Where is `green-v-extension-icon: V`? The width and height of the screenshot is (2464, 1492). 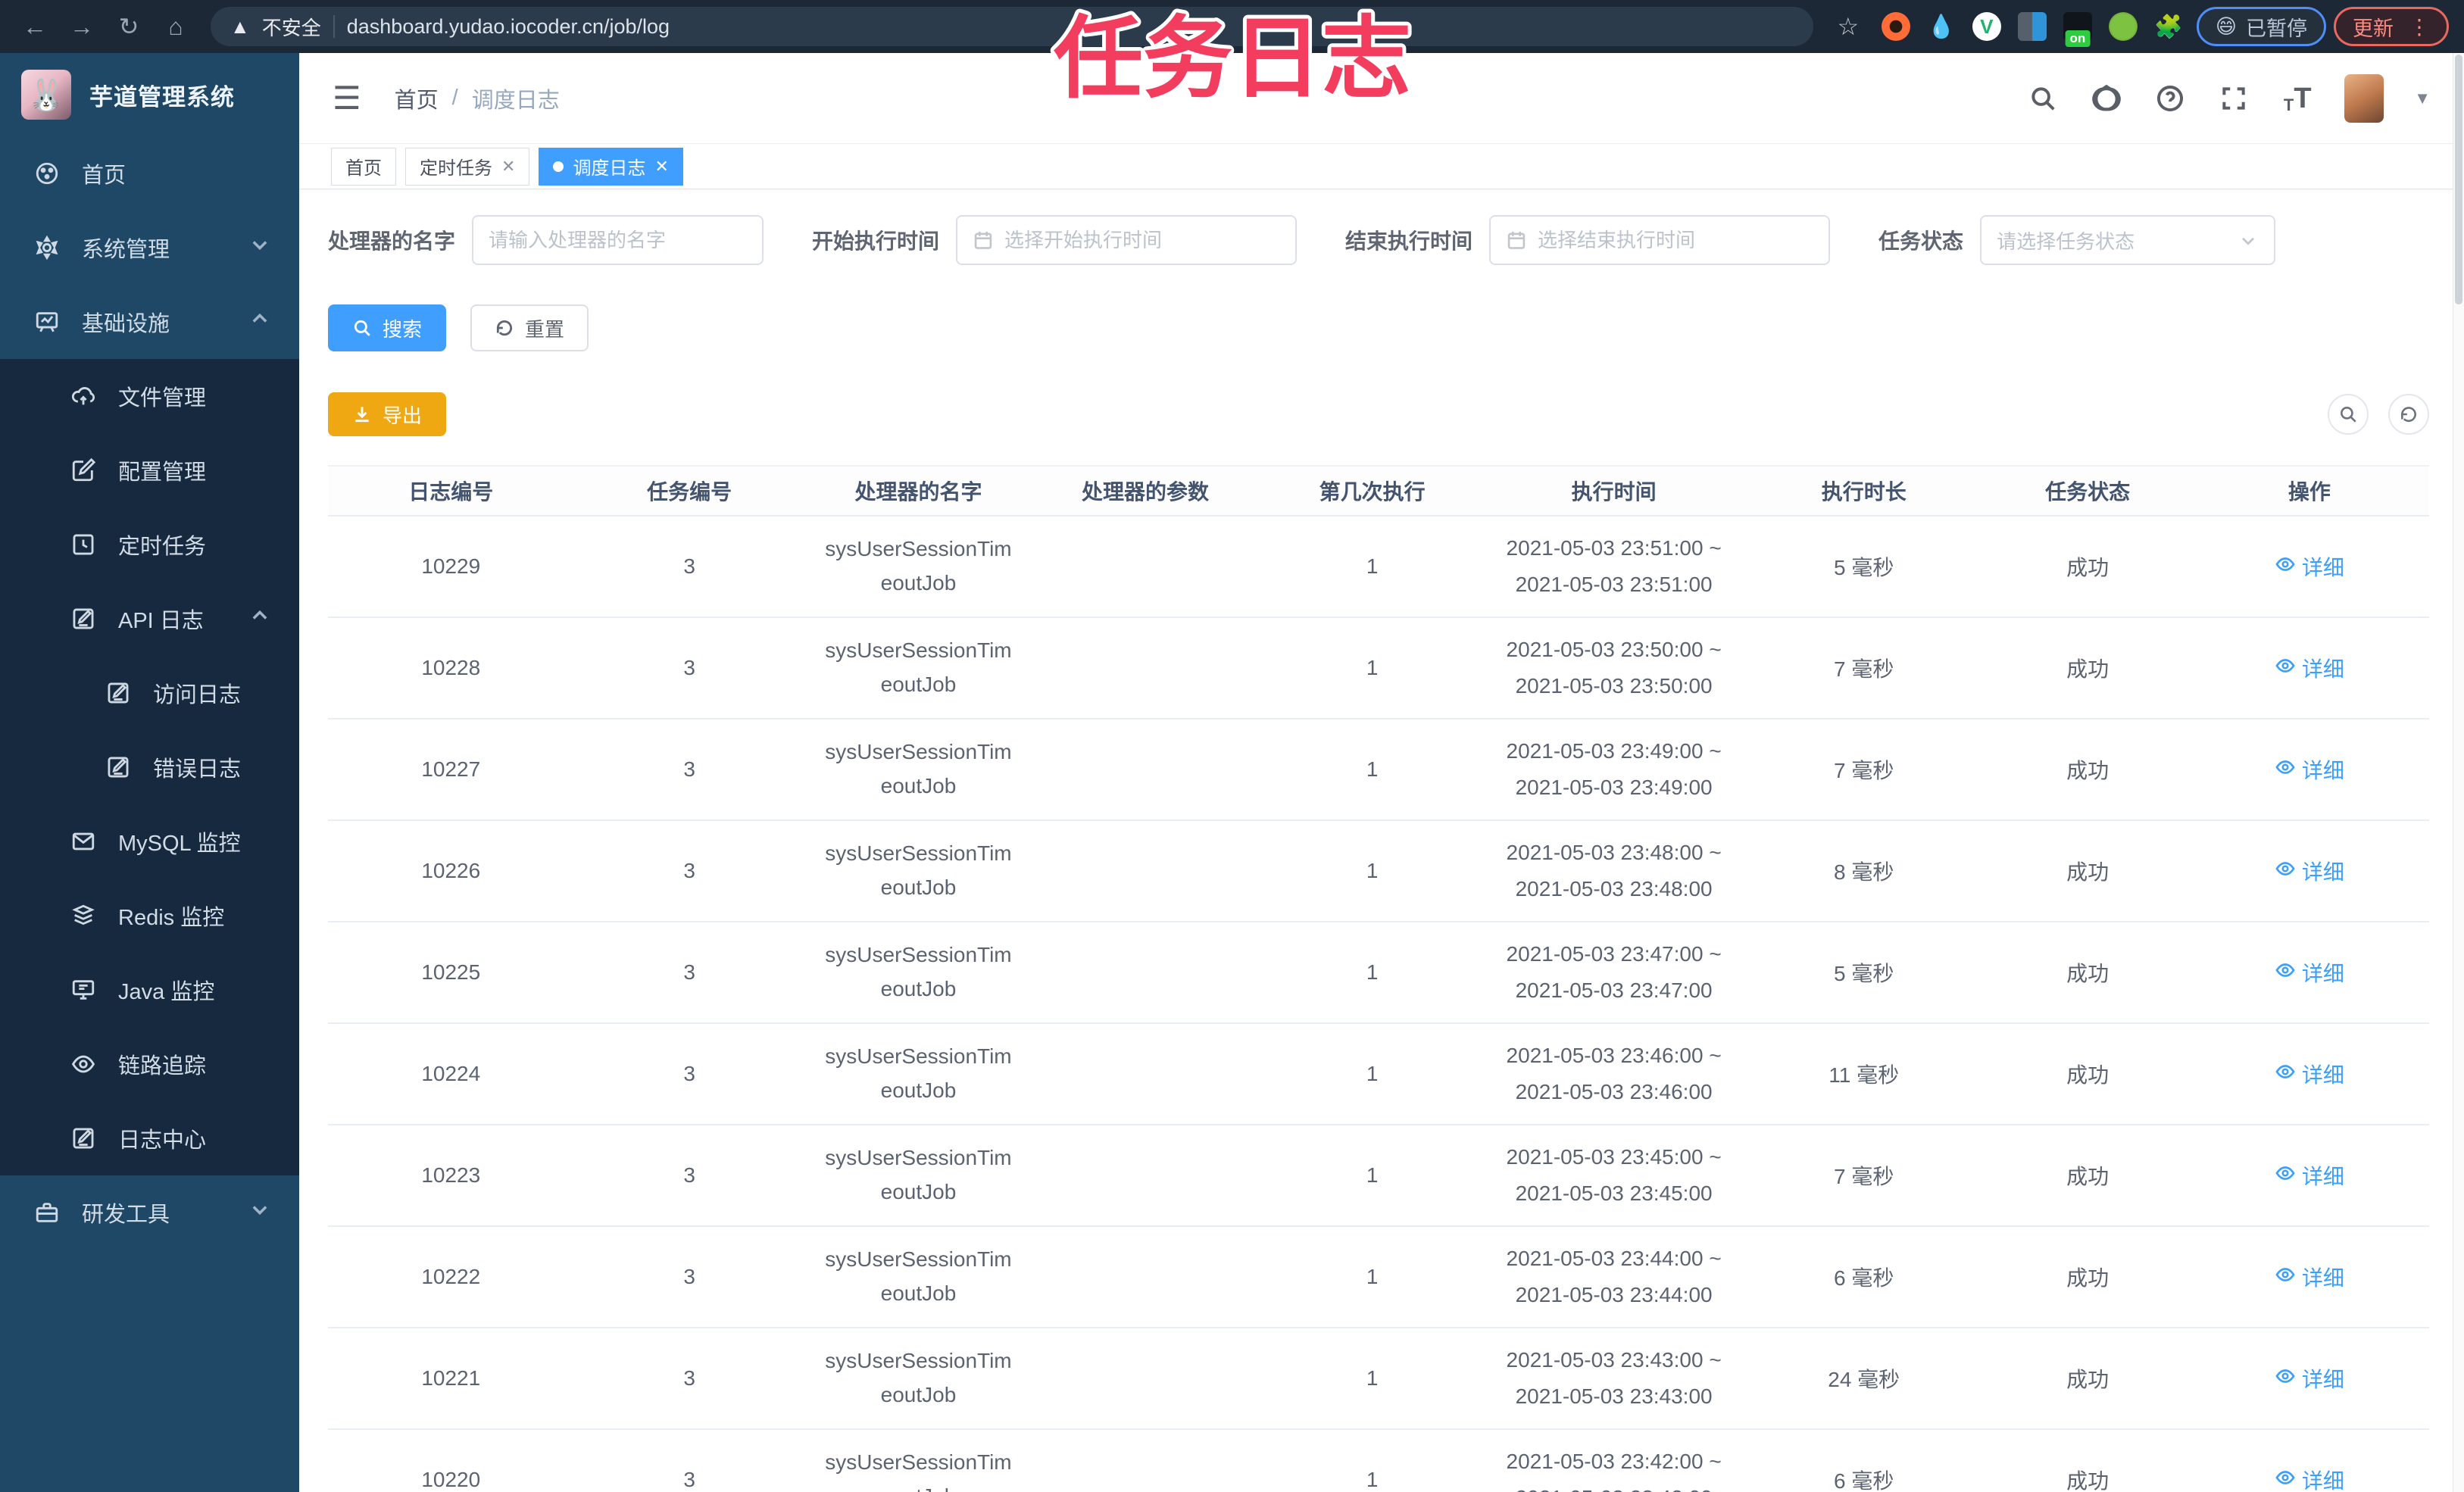
green-v-extension-icon: V is located at coordinates (1986, 27).